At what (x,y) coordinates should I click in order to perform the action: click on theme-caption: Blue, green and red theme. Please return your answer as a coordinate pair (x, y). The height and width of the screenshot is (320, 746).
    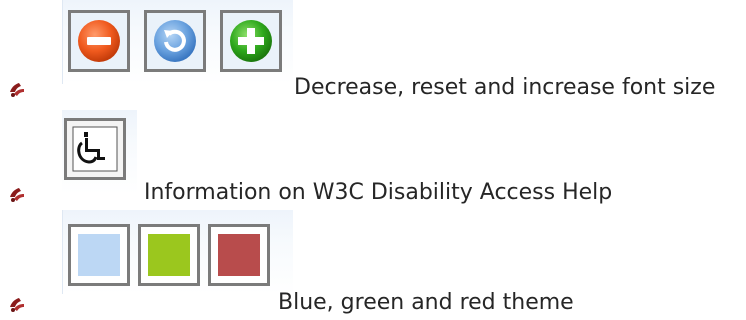
    Looking at the image, I should click on (426, 302).